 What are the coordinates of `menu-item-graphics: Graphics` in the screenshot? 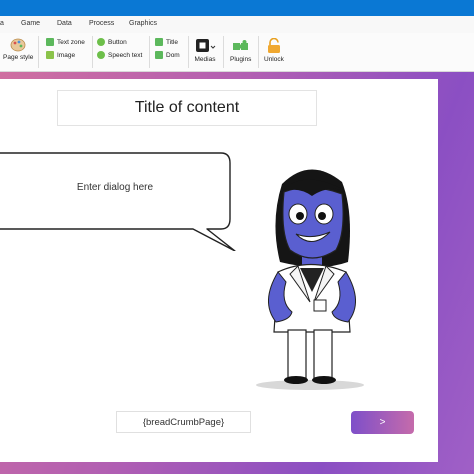 It's located at (143, 23).